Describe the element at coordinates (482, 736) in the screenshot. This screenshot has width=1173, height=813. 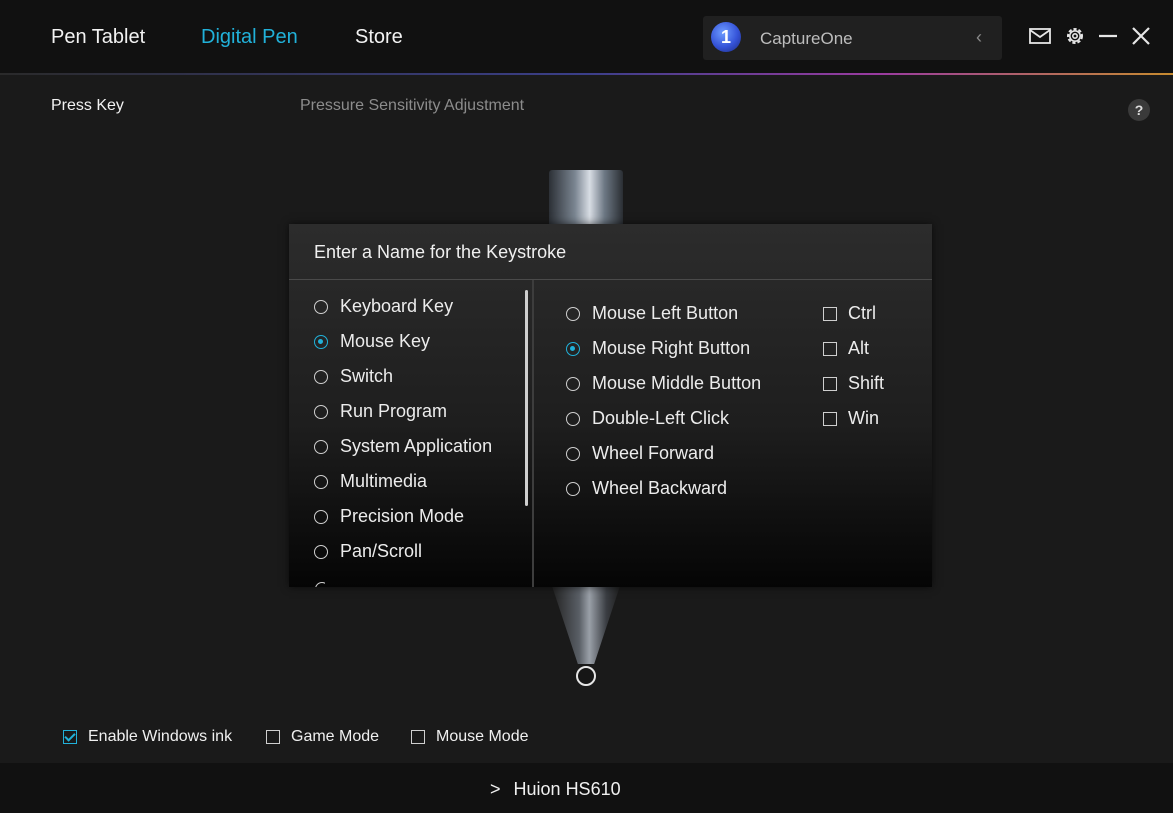
I see `checkbox-label: Mouse Mode` at that location.